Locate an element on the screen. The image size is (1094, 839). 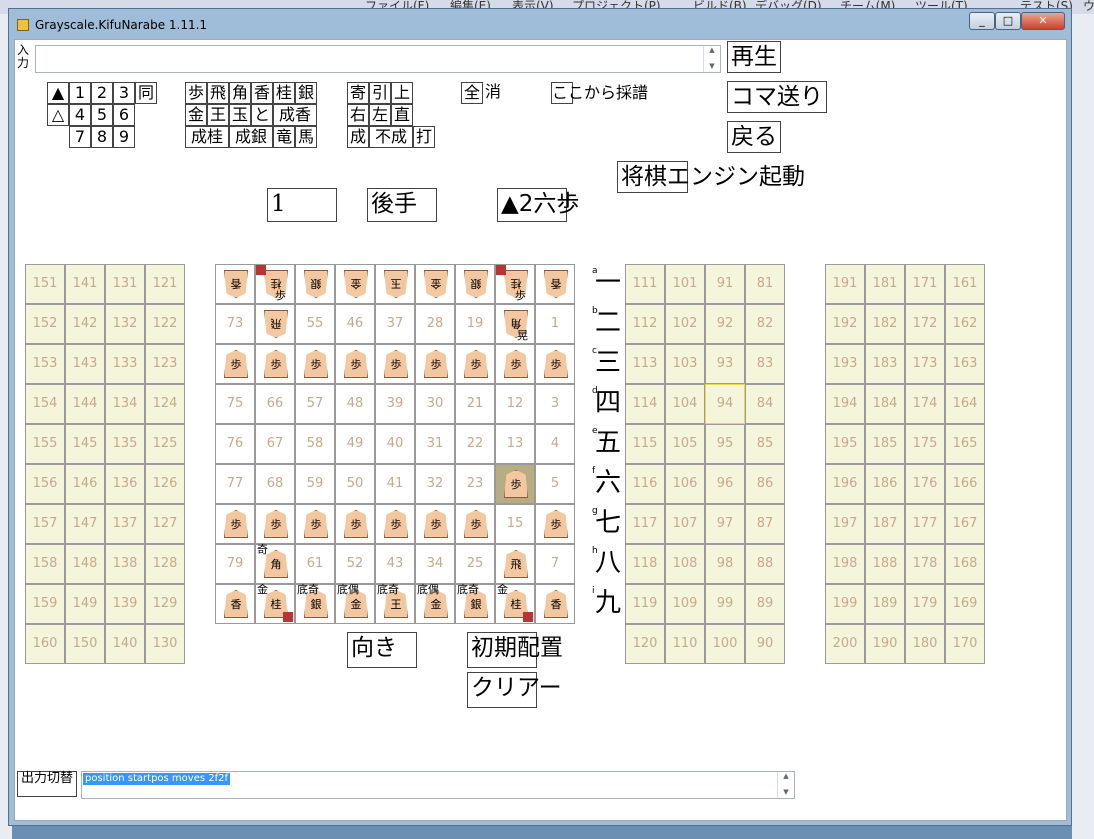
far-hand-cell: 197 is located at coordinates (845, 524).